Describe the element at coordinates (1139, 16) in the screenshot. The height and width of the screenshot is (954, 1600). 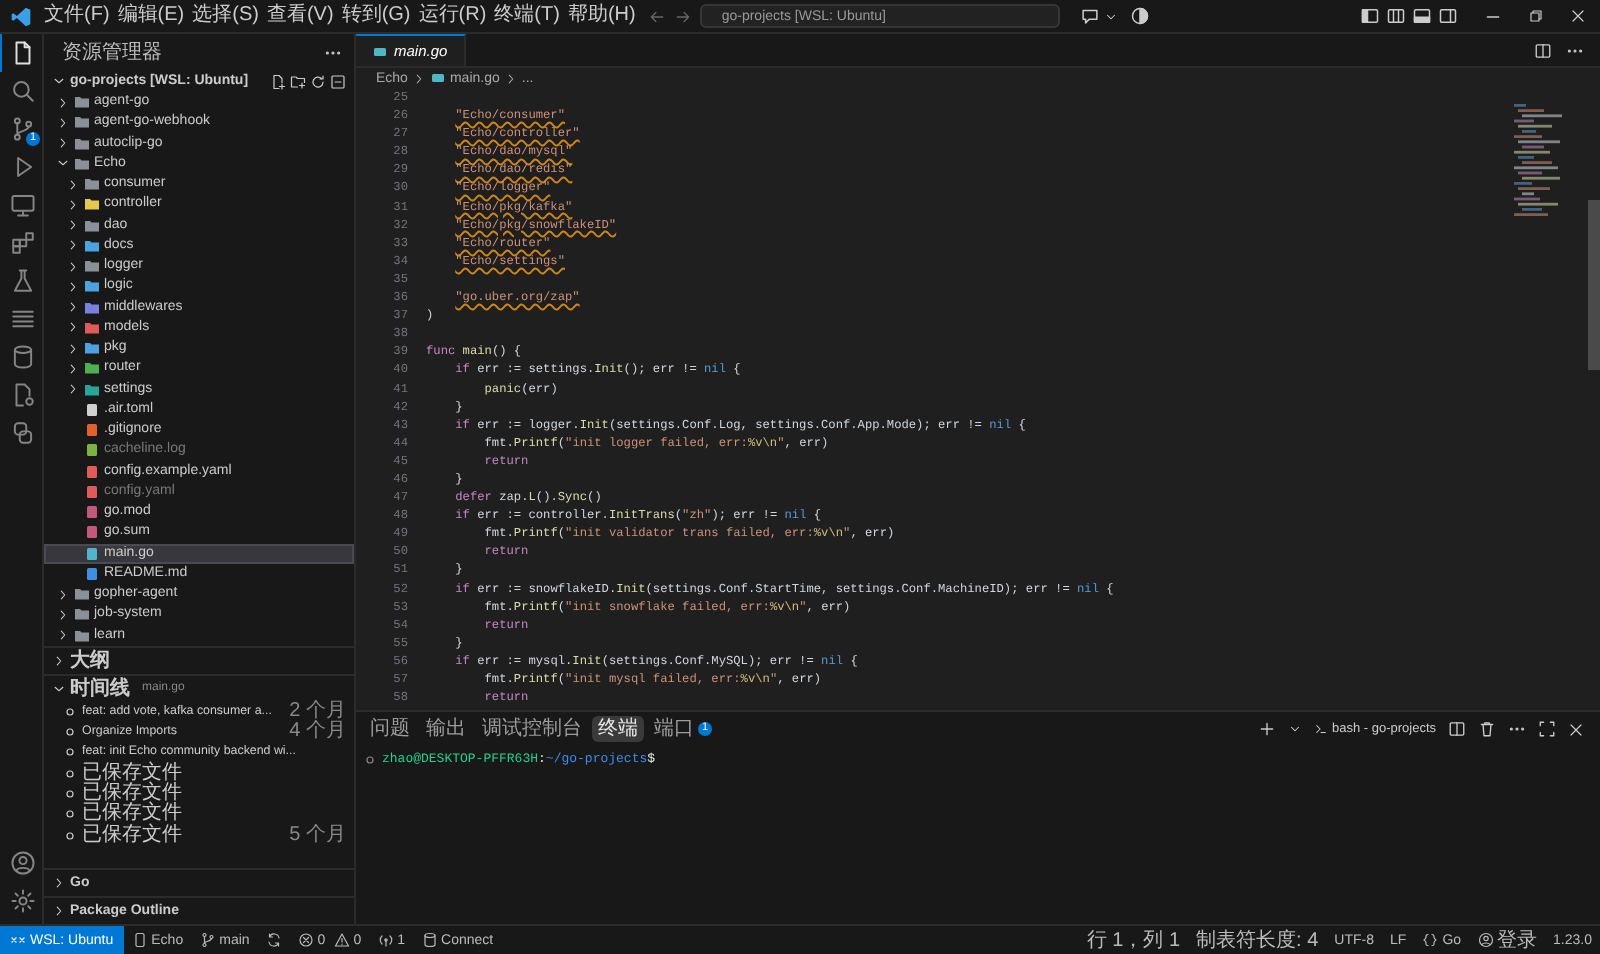
I see `half-circle-icon` at that location.